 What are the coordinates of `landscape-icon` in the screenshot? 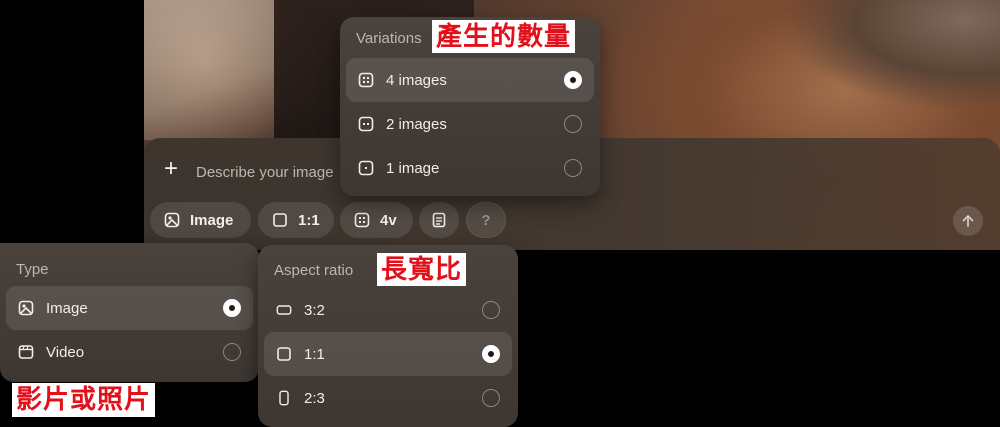 It's located at (284, 310).